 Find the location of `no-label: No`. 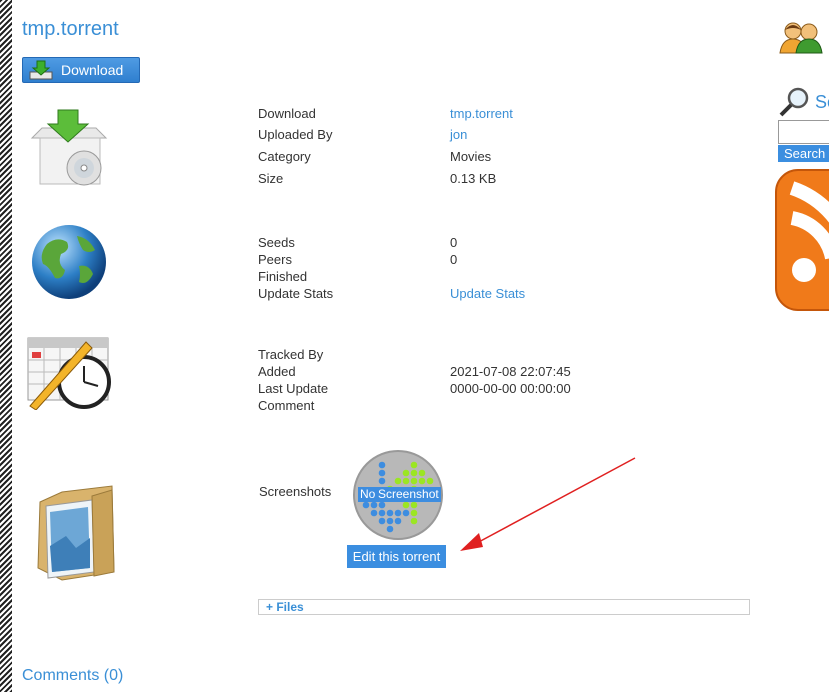

no-label: No is located at coordinates (368, 494).